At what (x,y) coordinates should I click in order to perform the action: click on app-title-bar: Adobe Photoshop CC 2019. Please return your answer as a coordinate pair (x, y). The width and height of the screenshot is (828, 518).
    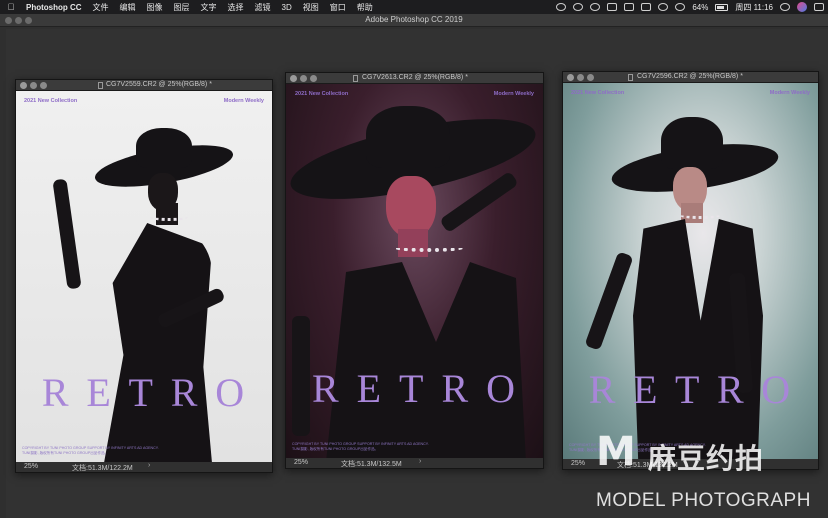
    Looking at the image, I should click on (414, 20).